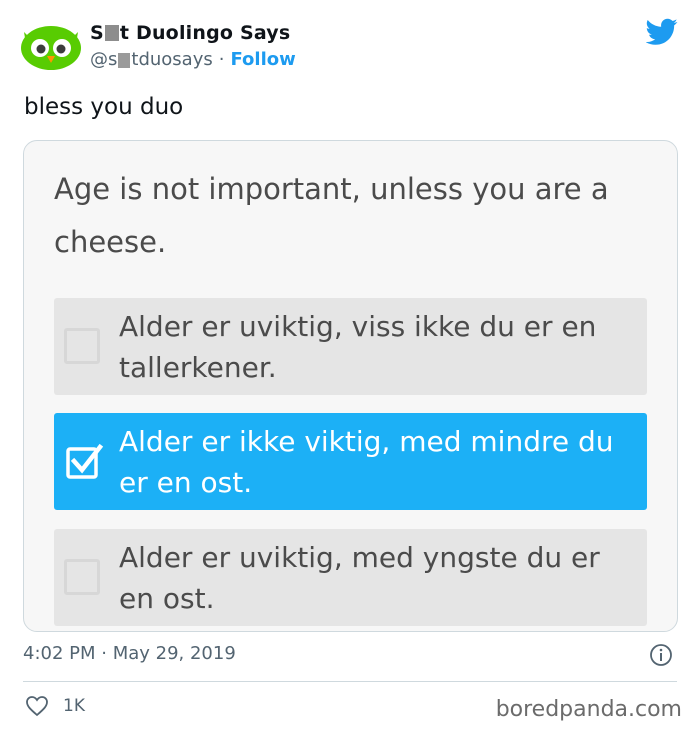 The height and width of the screenshot is (733, 700). What do you see at coordinates (85, 462) in the screenshot?
I see `checkmark-icon` at bounding box center [85, 462].